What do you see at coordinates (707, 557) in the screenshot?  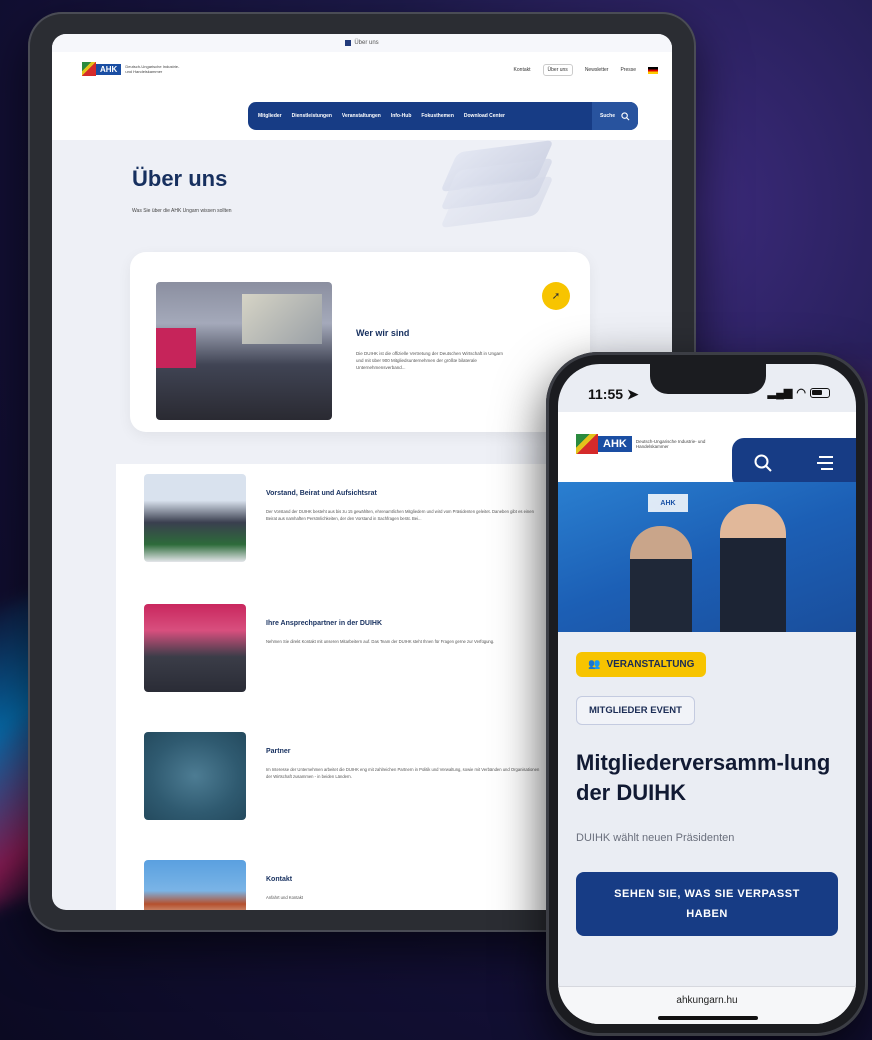 I see `hero-photo: AHK` at bounding box center [707, 557].